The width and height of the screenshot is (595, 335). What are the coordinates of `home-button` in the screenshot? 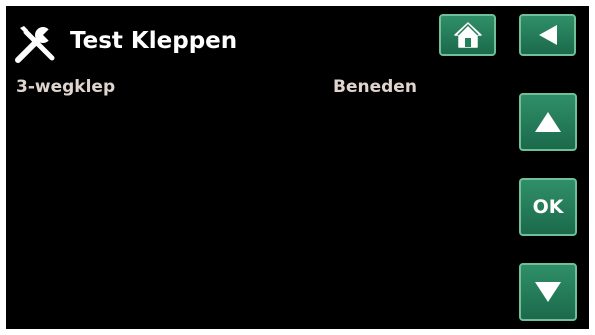 It's located at (467, 35).